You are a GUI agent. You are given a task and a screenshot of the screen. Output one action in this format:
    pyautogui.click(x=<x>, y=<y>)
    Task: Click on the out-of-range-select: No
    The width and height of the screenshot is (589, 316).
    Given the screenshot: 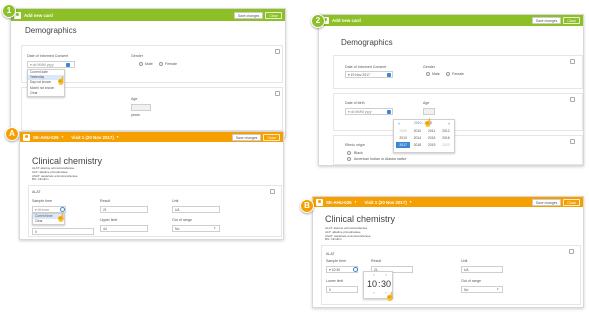 What is the action you would take?
    pyautogui.click(x=196, y=228)
    